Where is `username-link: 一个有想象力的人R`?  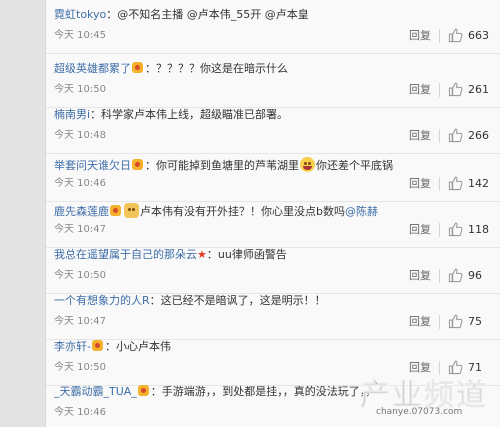
username-link: 一个有想象力的人R is located at coordinates (102, 300).